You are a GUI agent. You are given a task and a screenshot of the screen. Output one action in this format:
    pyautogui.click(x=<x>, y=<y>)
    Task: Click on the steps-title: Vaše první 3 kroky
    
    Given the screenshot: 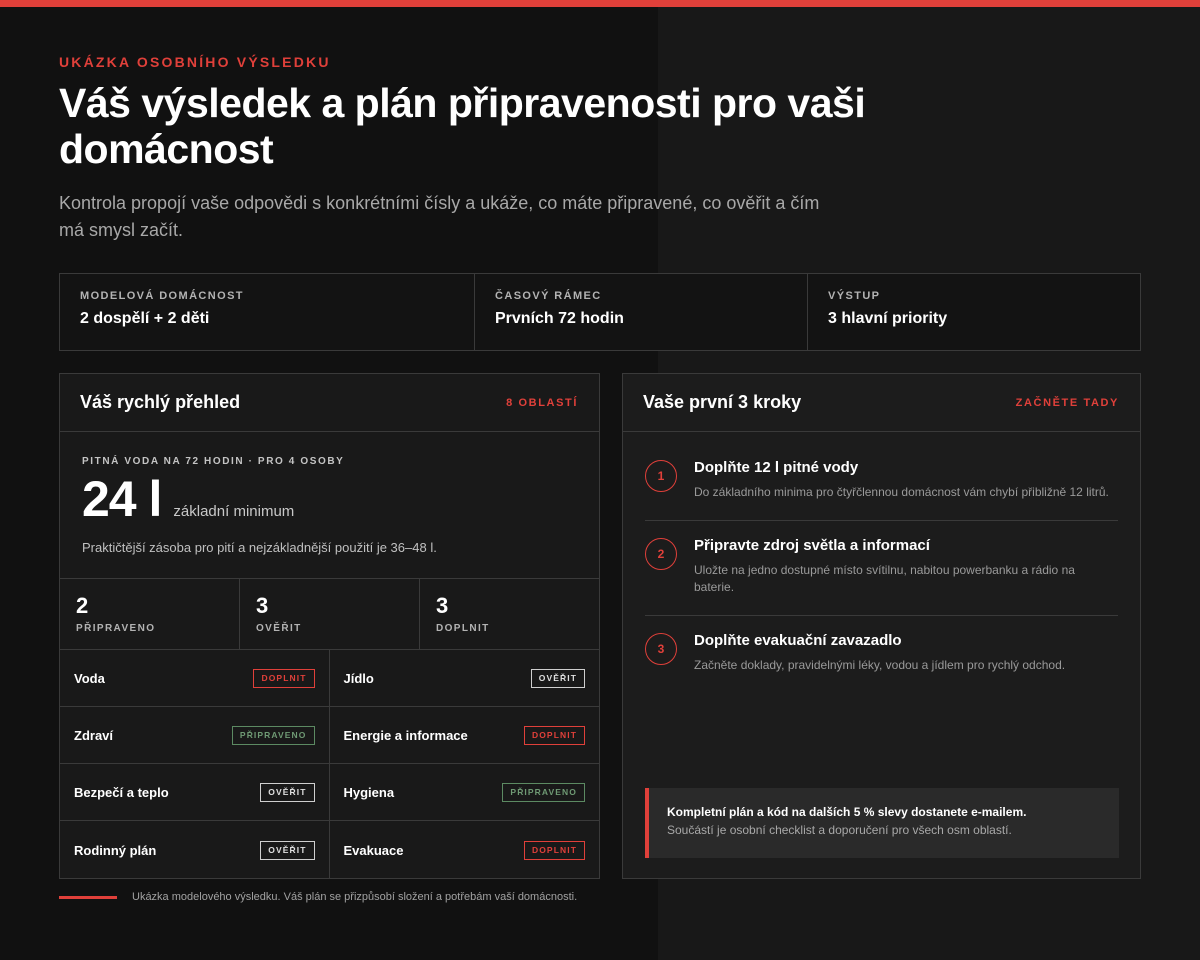 What is the action you would take?
    pyautogui.click(x=722, y=402)
    